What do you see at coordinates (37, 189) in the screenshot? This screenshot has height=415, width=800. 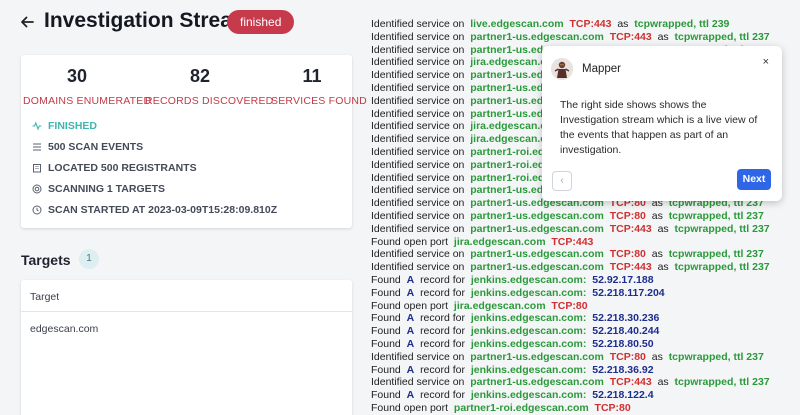 I see `radar-icon` at bounding box center [37, 189].